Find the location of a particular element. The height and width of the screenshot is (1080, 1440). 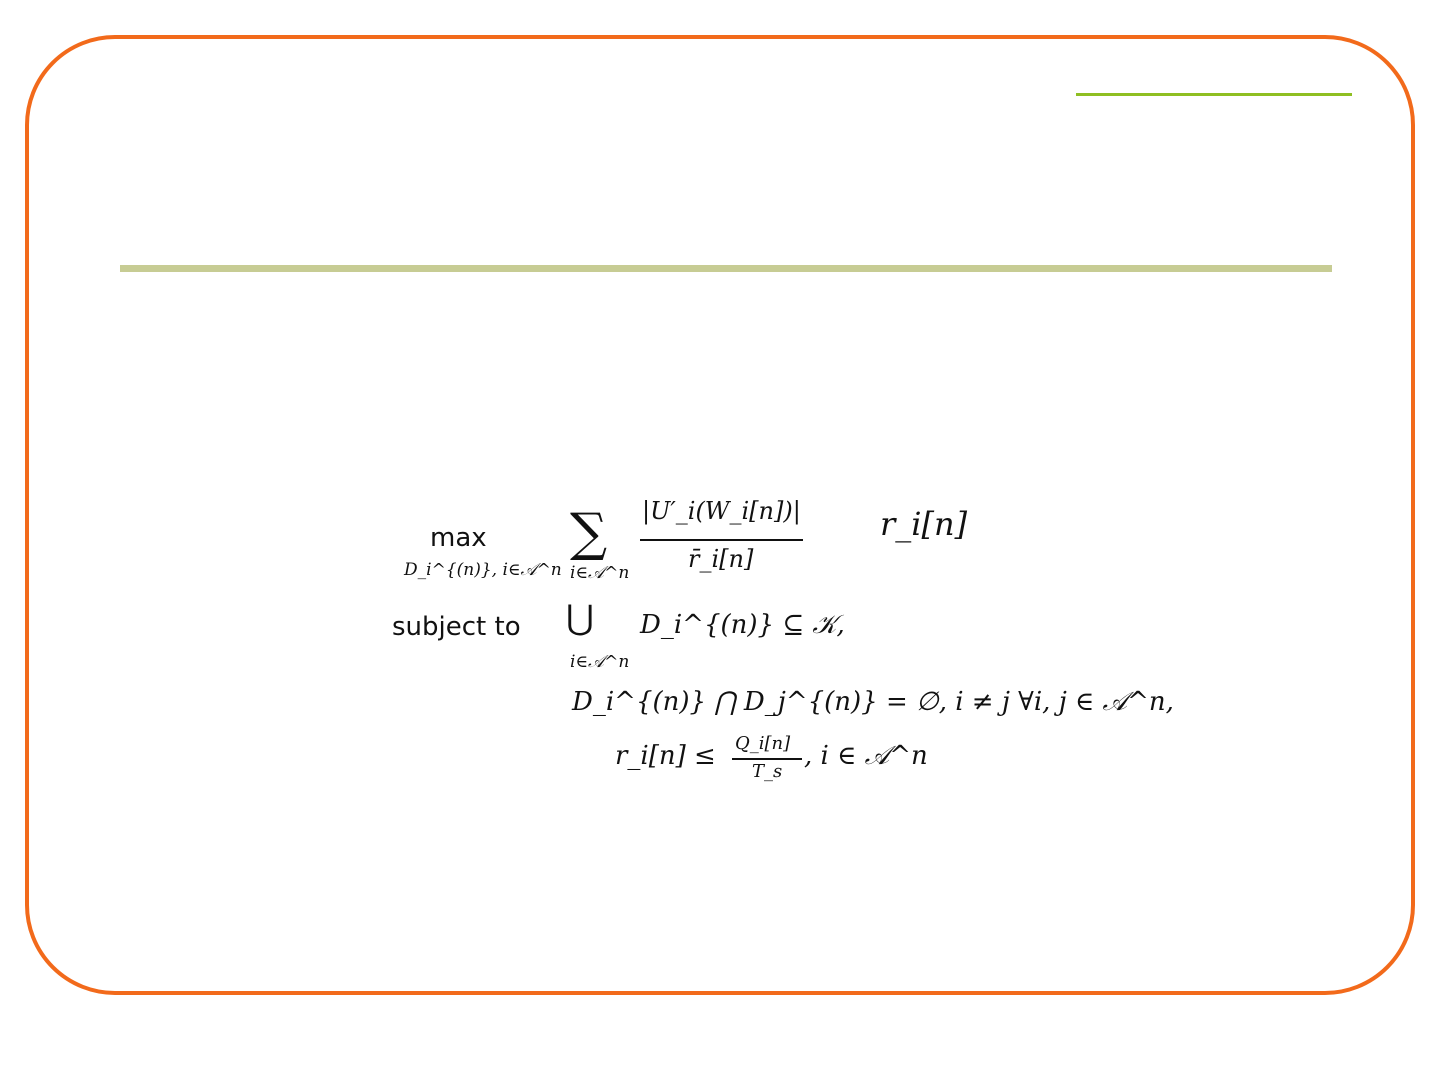

constraint-3-numerator: Q_i[n] is located at coordinates (763, 743).